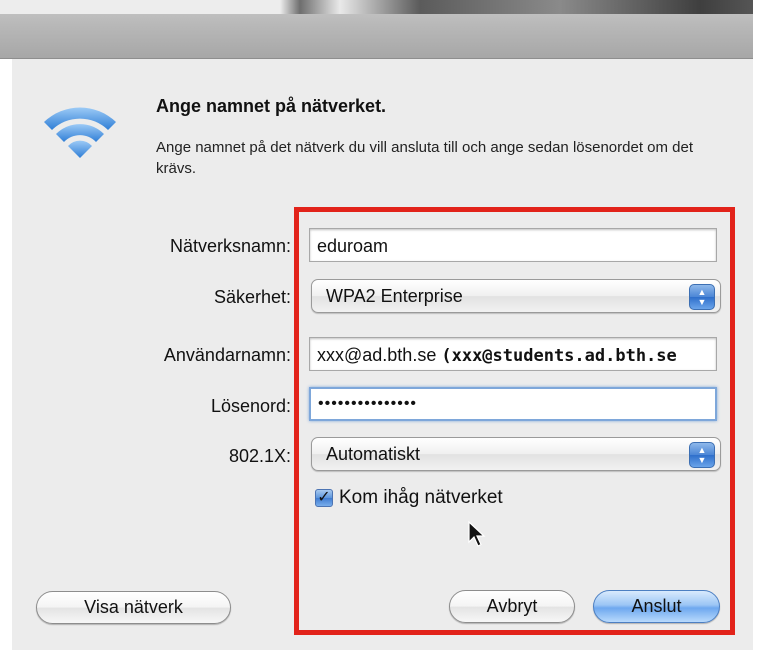 Image resolution: width=781 pixels, height=650 pixels. Describe the element at coordinates (133, 607) in the screenshot. I see `show-networks-button: Visa nätverk` at that location.